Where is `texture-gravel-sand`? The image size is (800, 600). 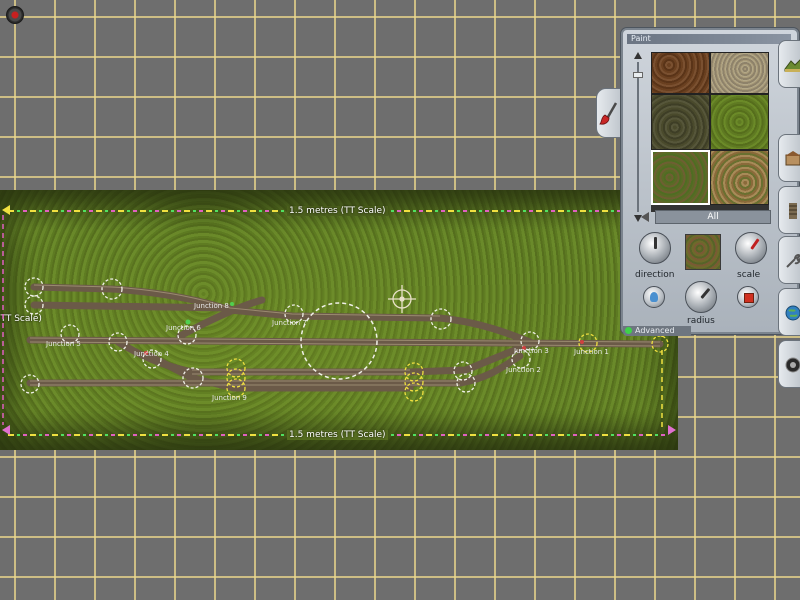
texture-gravel-sand is located at coordinates (739, 73).